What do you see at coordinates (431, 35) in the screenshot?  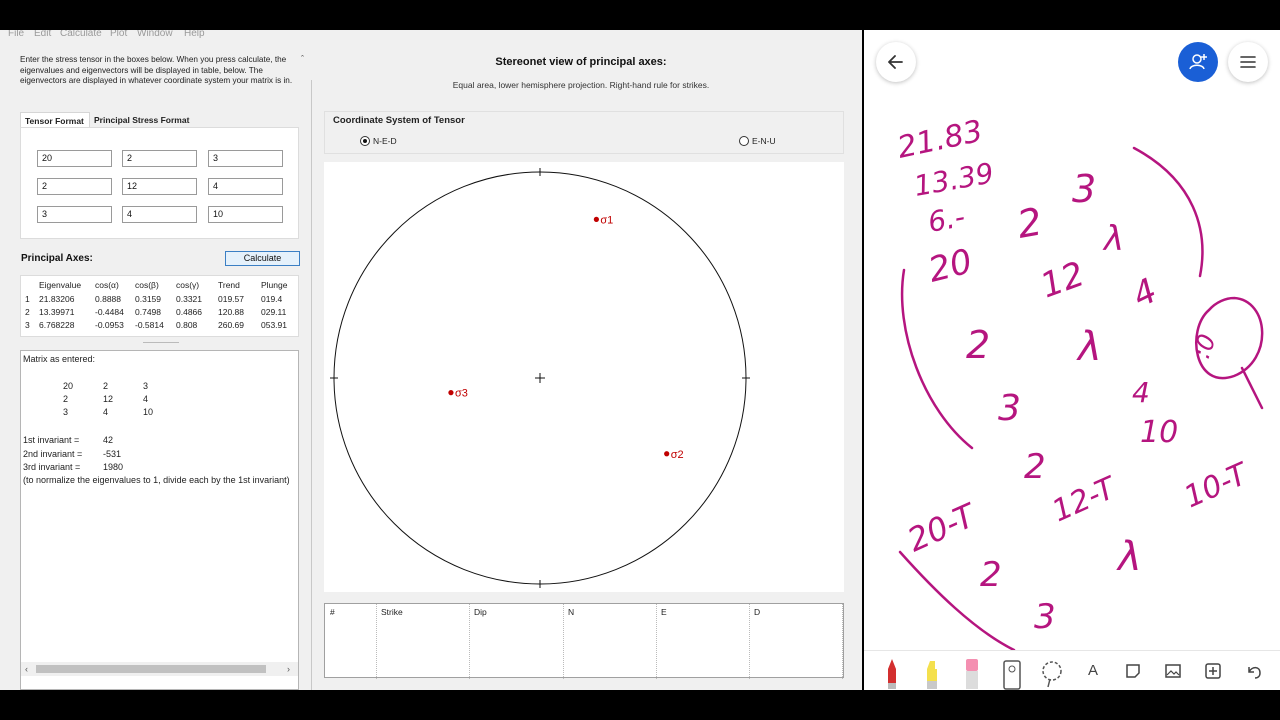 I see `menu-bar: File Edit Calculate Plot Window Help` at bounding box center [431, 35].